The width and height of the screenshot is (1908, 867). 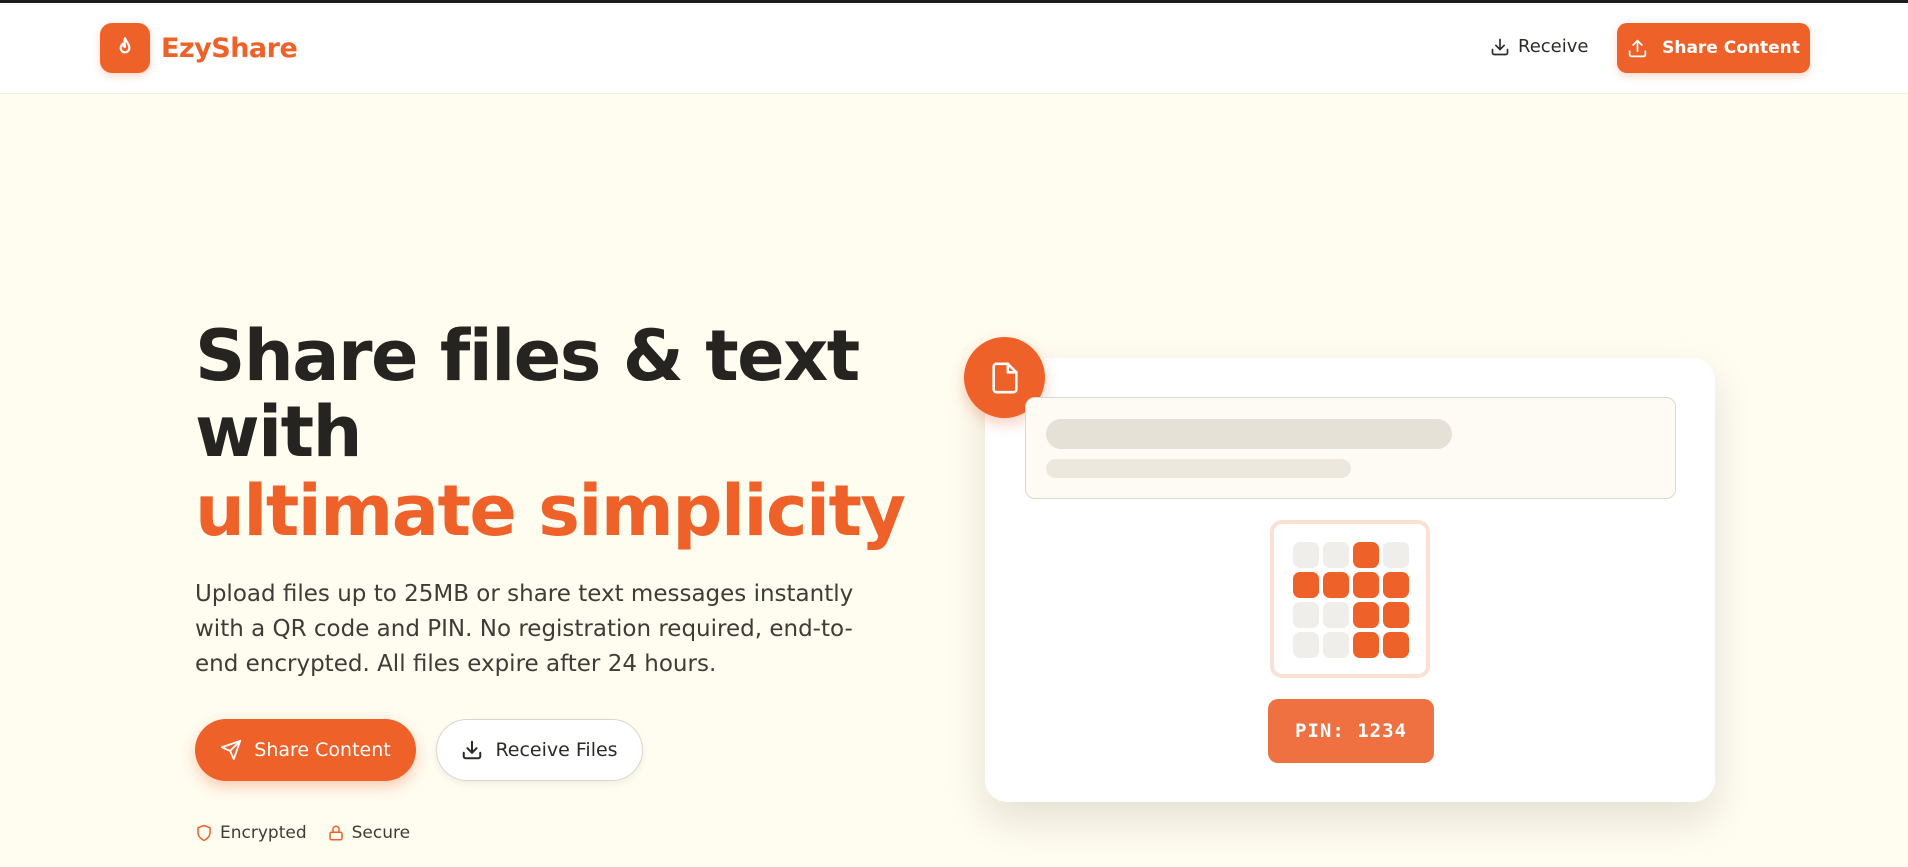 I want to click on share-content-nav-label: Share Content, so click(x=1731, y=48).